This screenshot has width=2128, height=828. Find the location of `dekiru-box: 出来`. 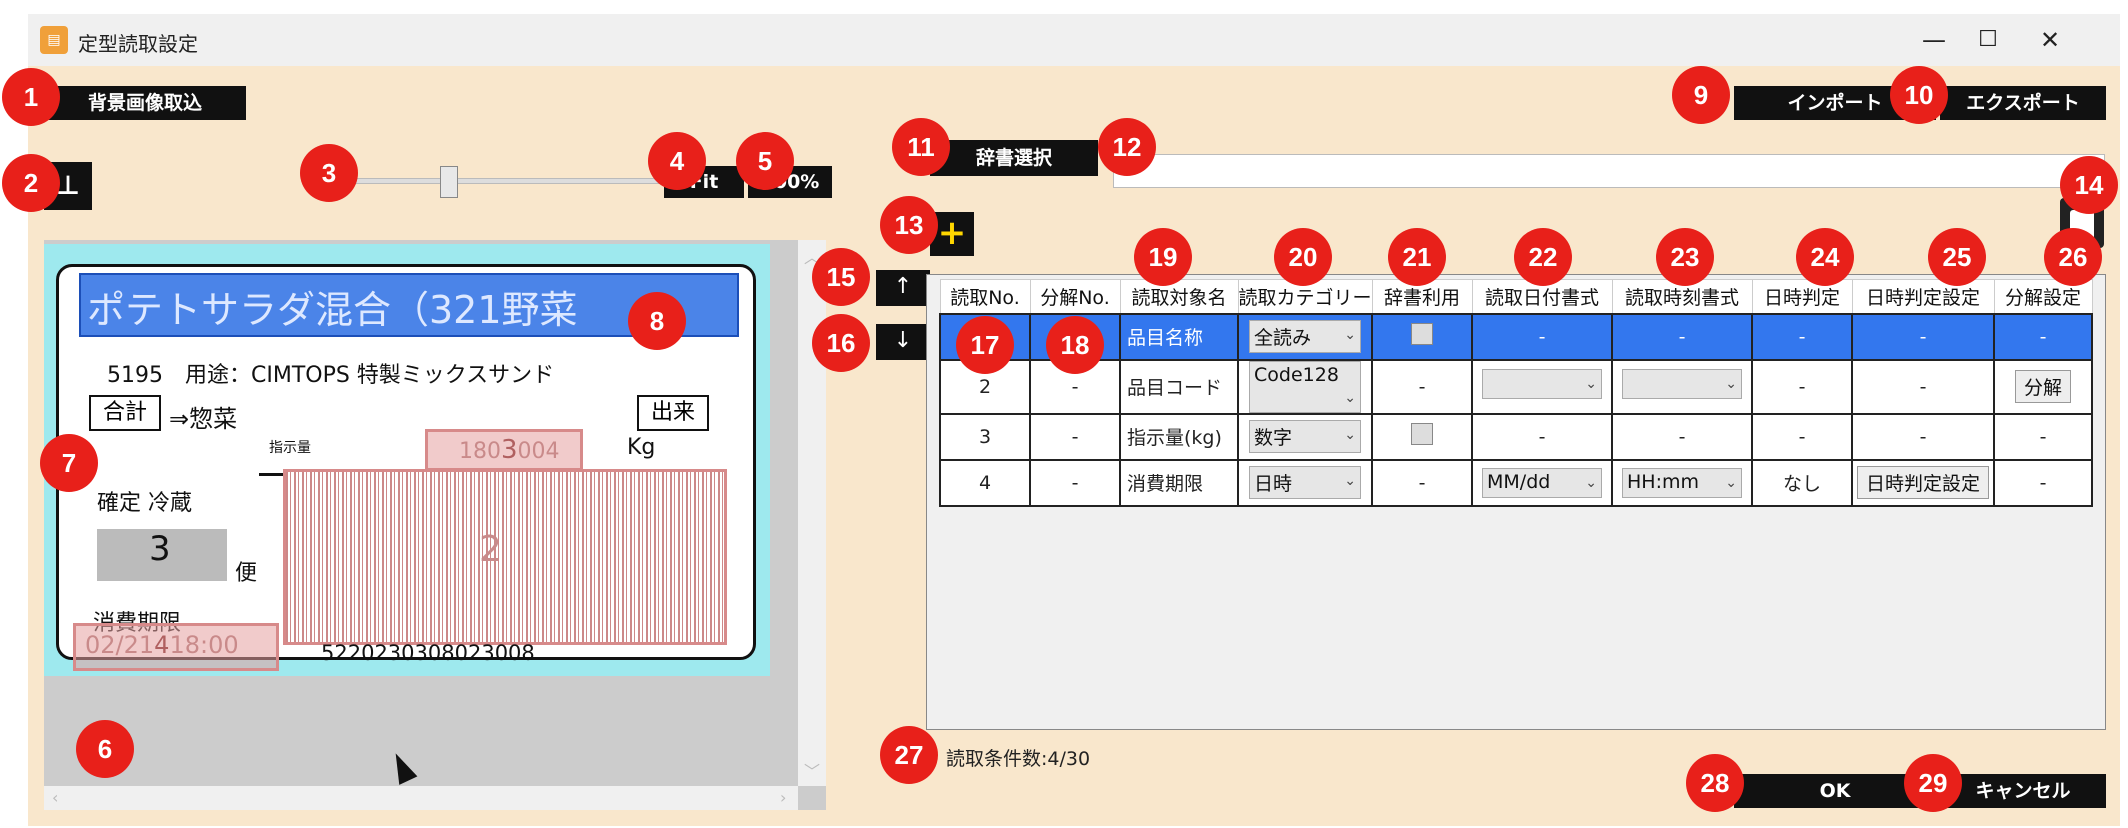

dekiru-box: 出来 is located at coordinates (673, 413).